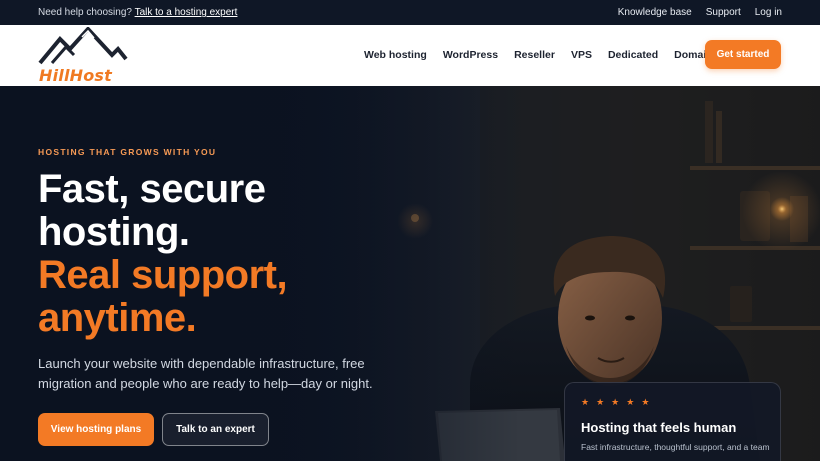 The width and height of the screenshot is (820, 461). I want to click on get-started-button: Get started, so click(743, 54).